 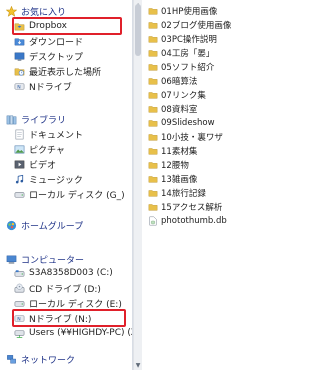 I want to click on list-item: 06暗算法, so click(x=194, y=80).